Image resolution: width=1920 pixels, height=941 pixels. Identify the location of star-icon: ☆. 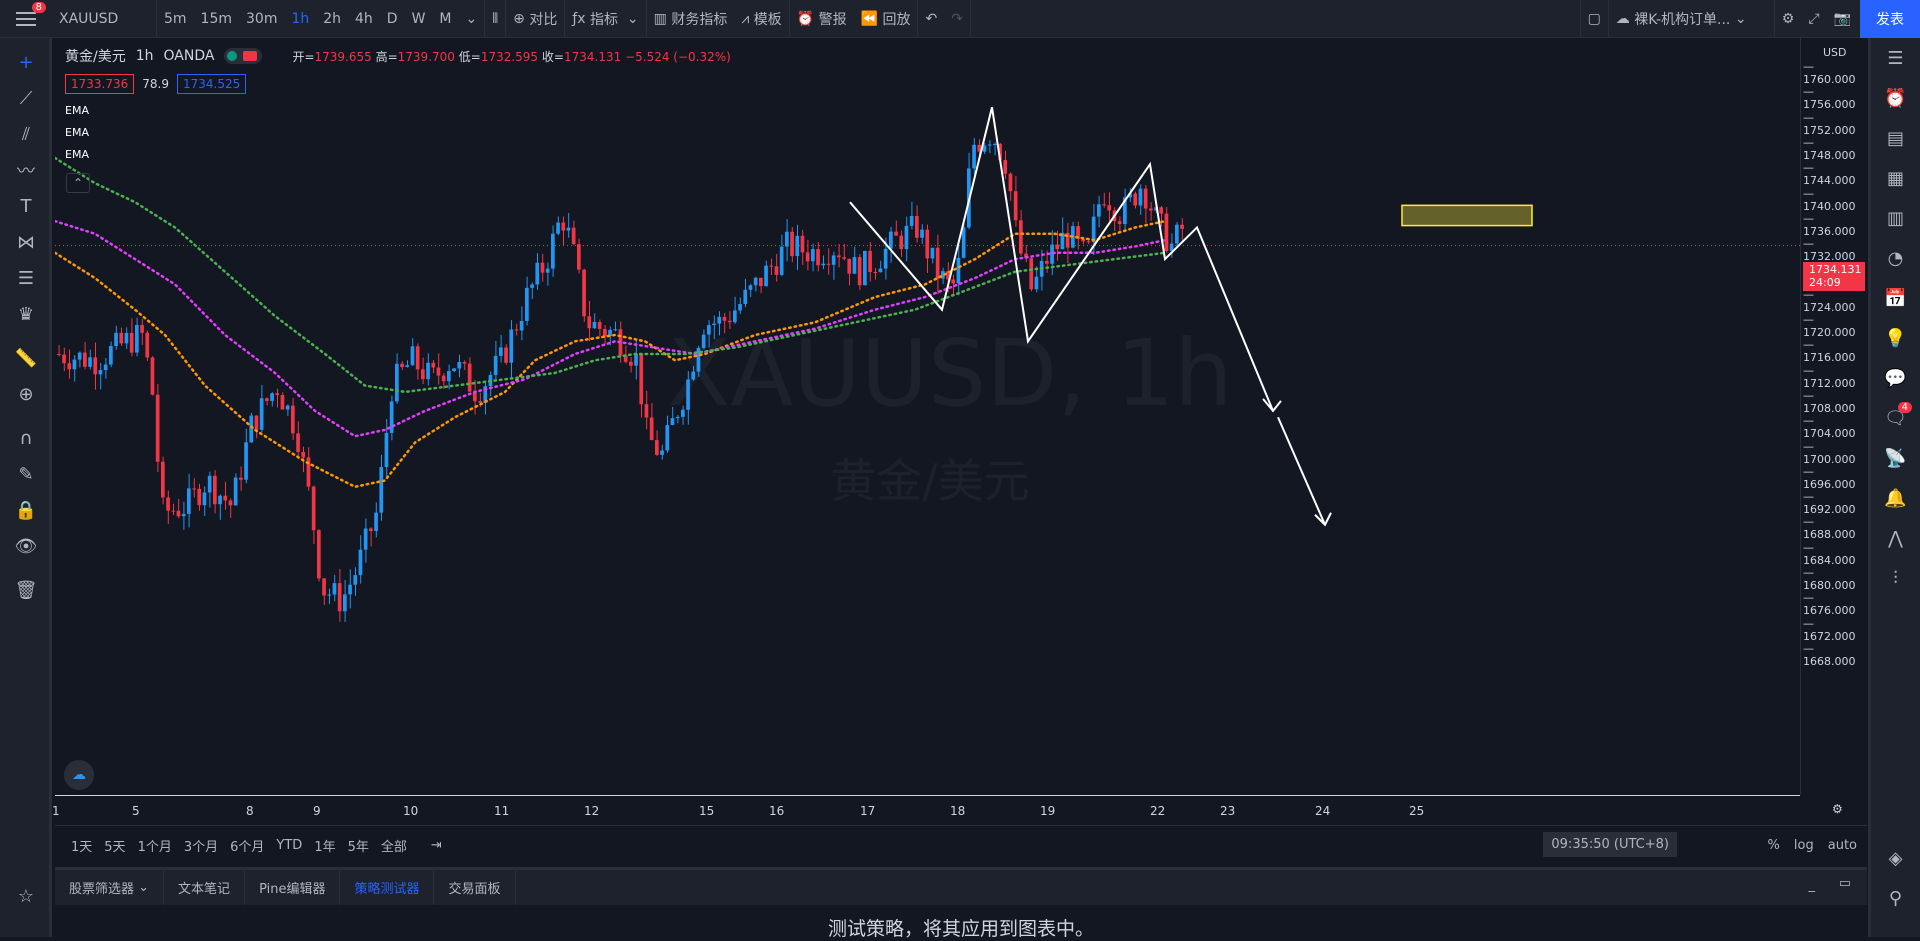
(26, 896).